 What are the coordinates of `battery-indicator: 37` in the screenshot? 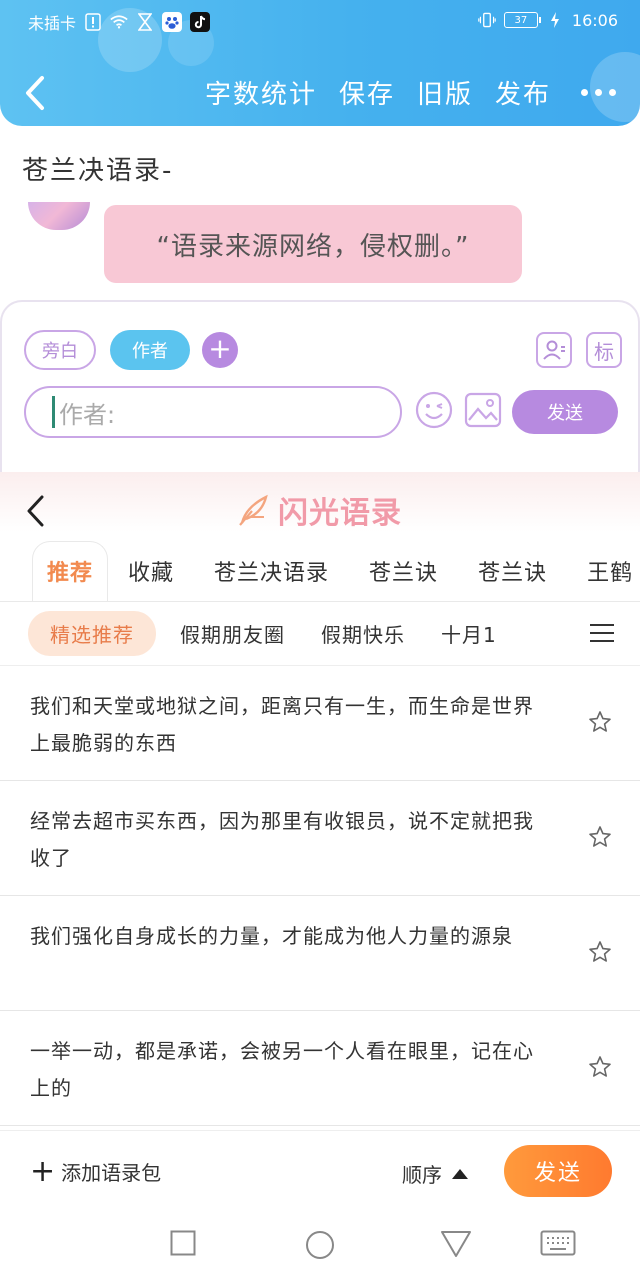 It's located at (522, 20).